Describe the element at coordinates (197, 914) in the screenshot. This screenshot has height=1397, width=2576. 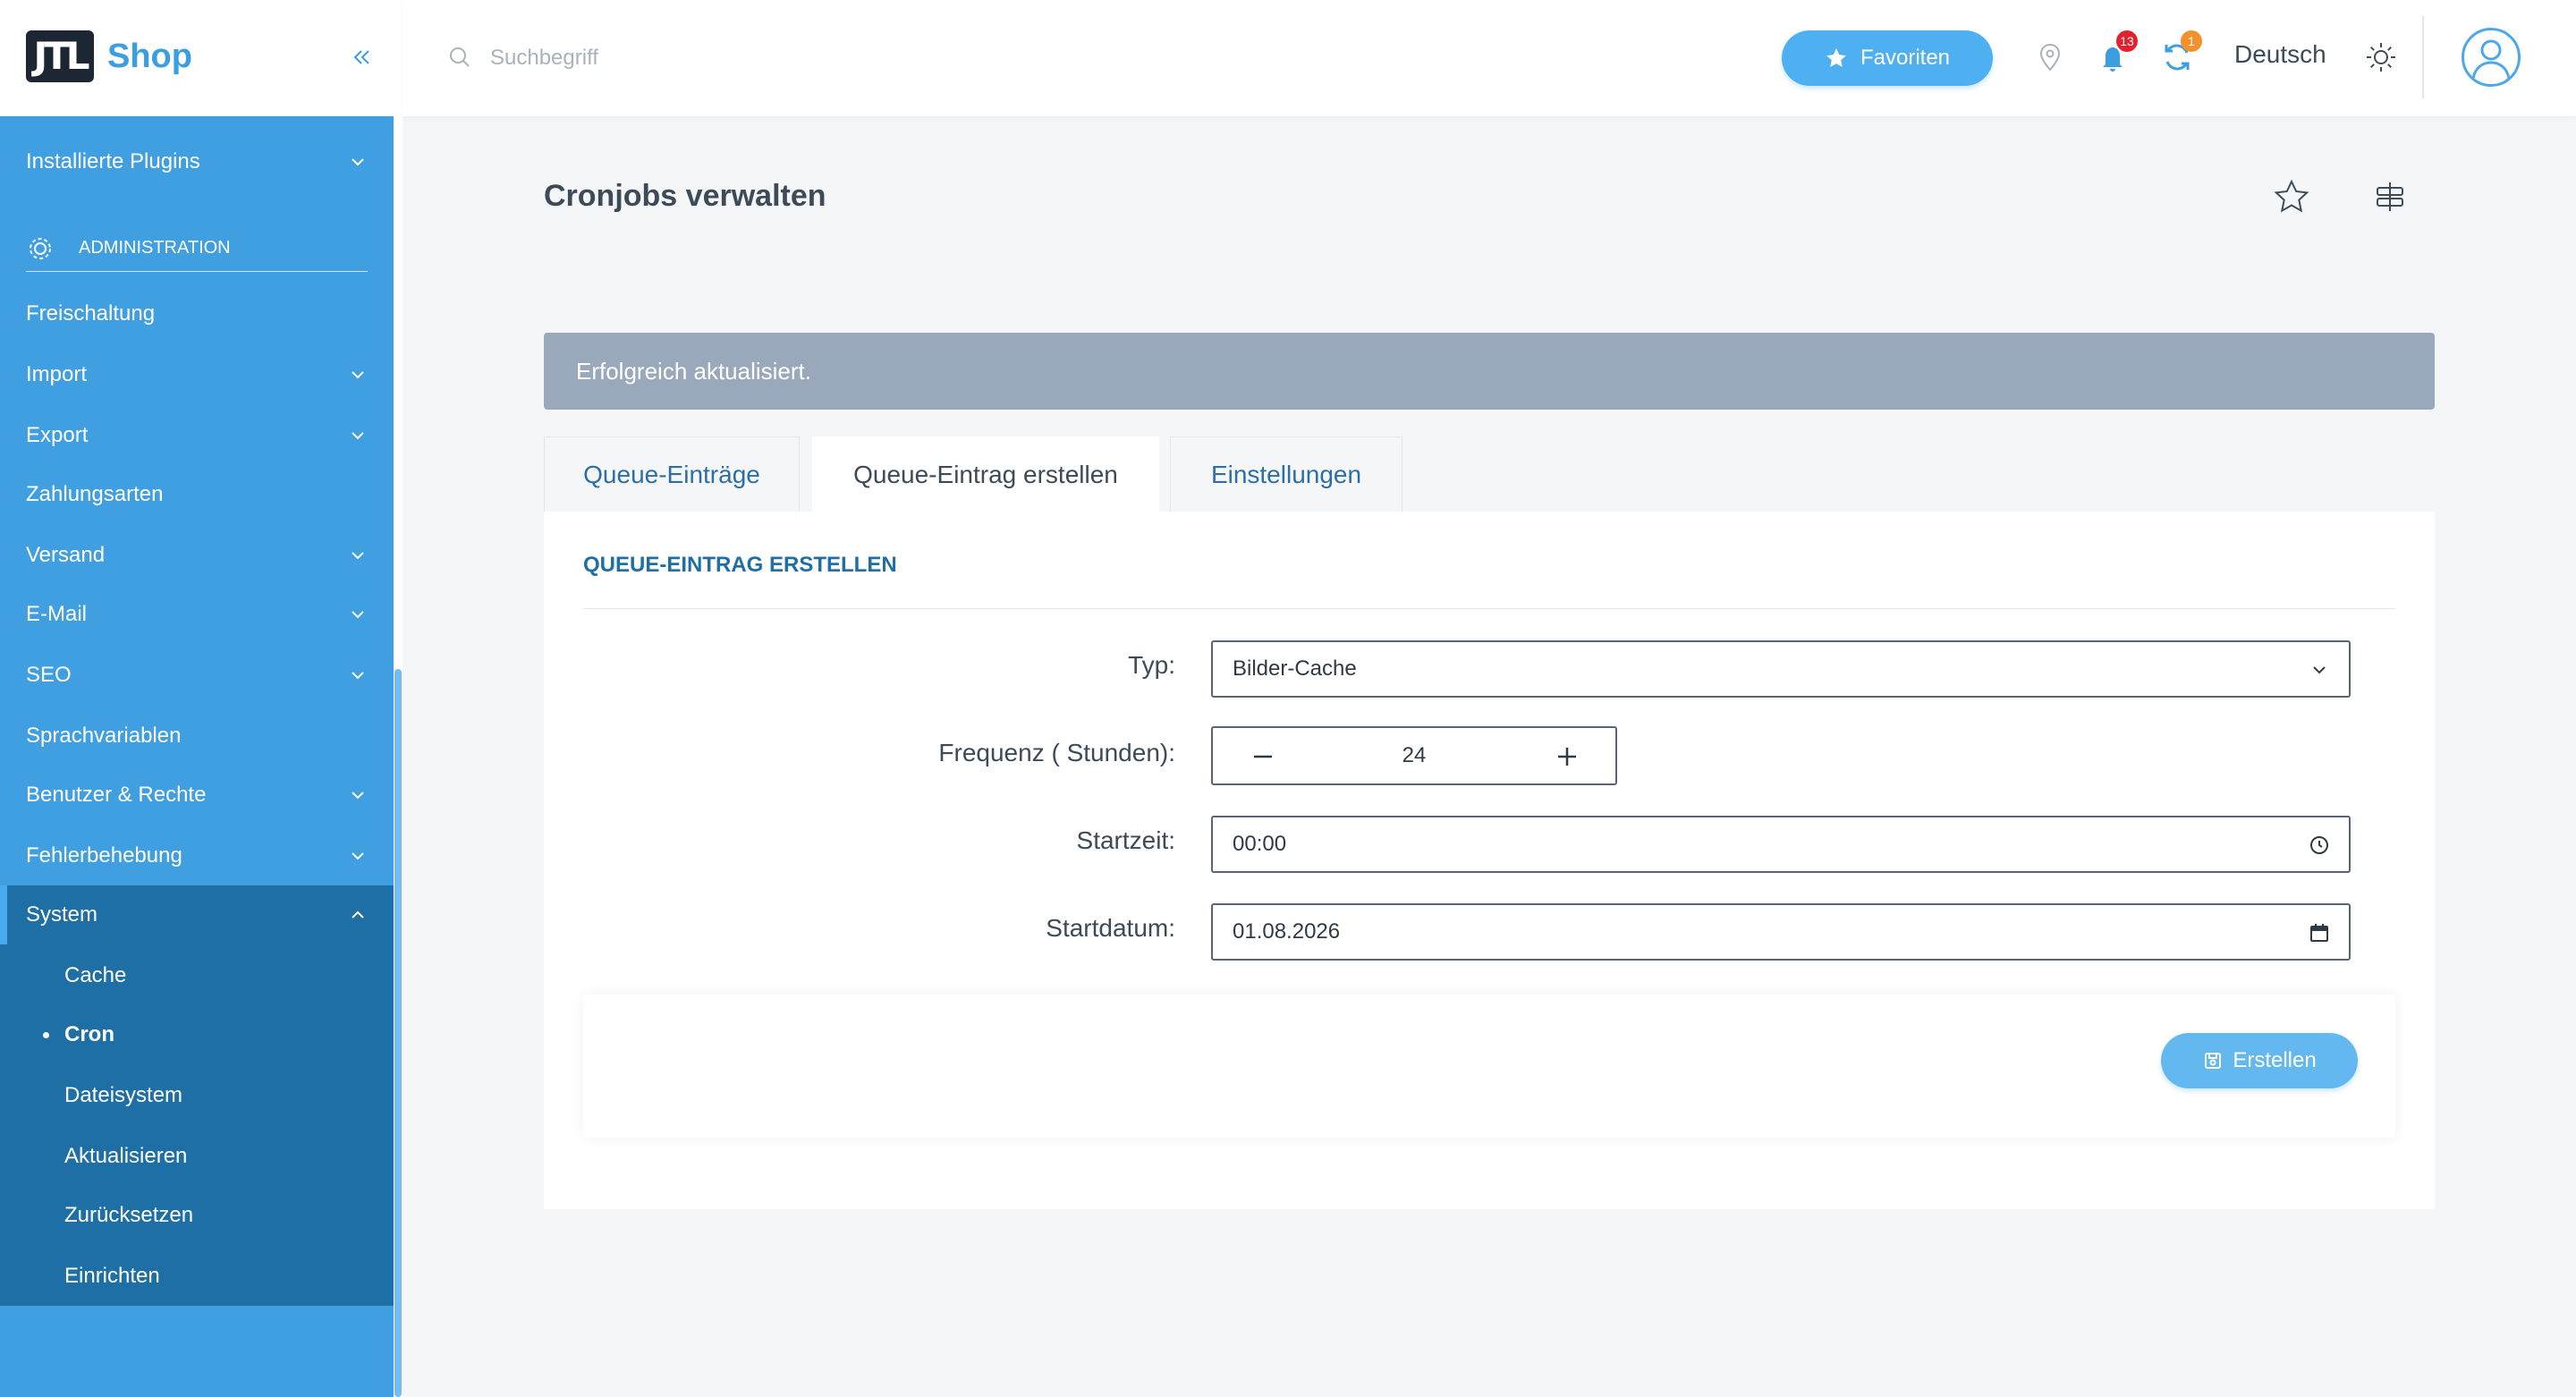
I see `sidebar-item-system: System` at that location.